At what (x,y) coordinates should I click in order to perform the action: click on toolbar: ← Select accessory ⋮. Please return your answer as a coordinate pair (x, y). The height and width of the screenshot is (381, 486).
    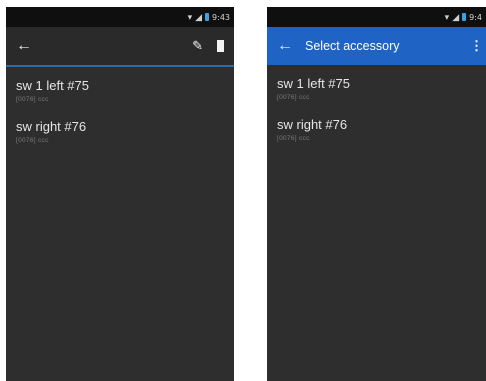
    Looking at the image, I should click on (376, 46).